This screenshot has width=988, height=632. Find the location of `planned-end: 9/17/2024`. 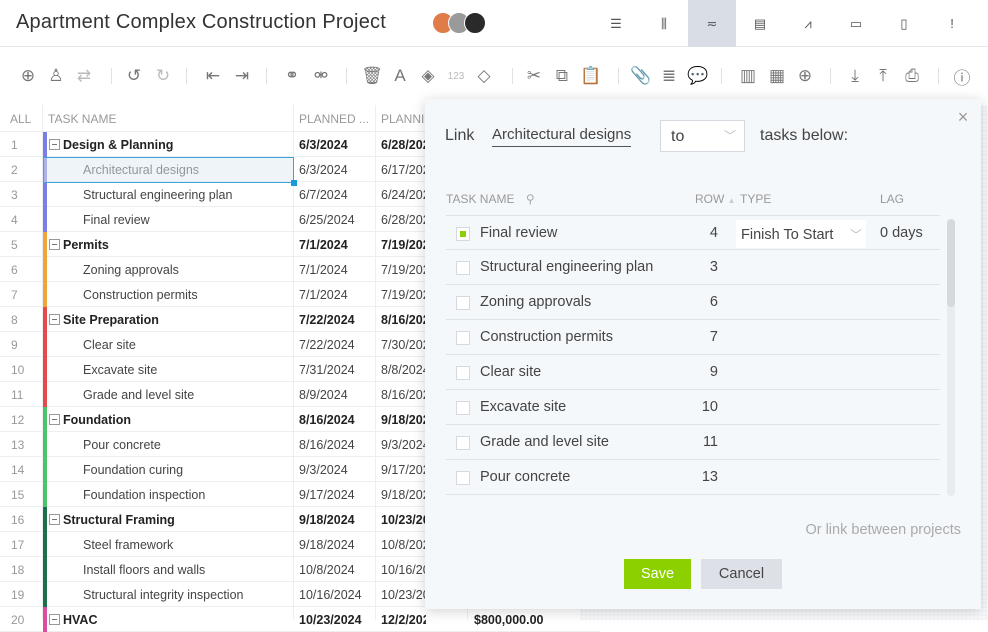

planned-end: 9/17/2024 is located at coordinates (403, 470).